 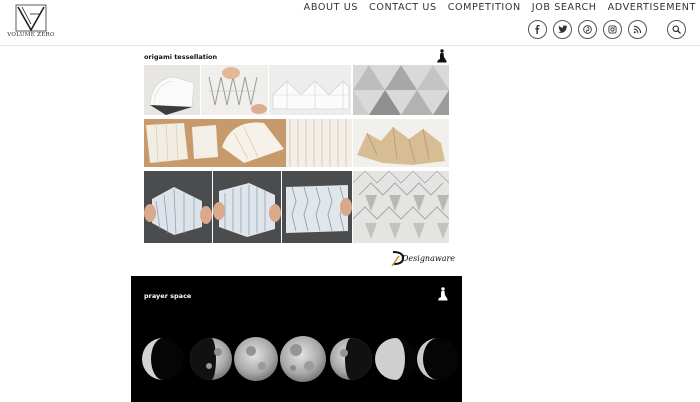 I want to click on site-logo: VOLUME ZERO, so click(x=31, y=23).